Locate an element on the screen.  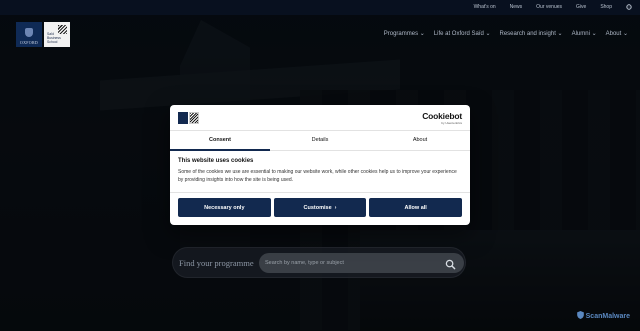
globe-icon is located at coordinates (629, 8).